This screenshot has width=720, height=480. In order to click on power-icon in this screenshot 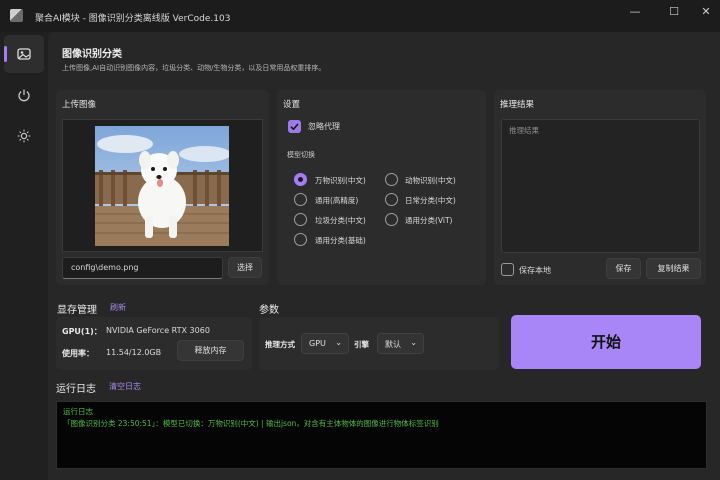, I will do `click(24, 95)`.